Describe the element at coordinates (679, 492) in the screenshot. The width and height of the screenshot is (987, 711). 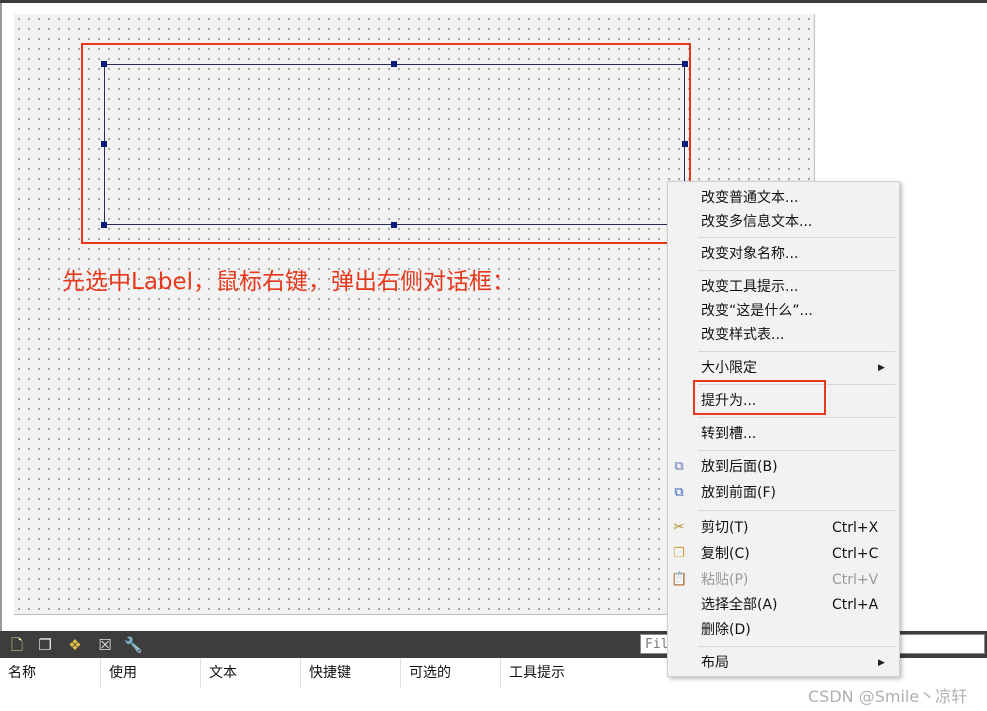
I see `bring-to-front-icon: ⧉` at that location.